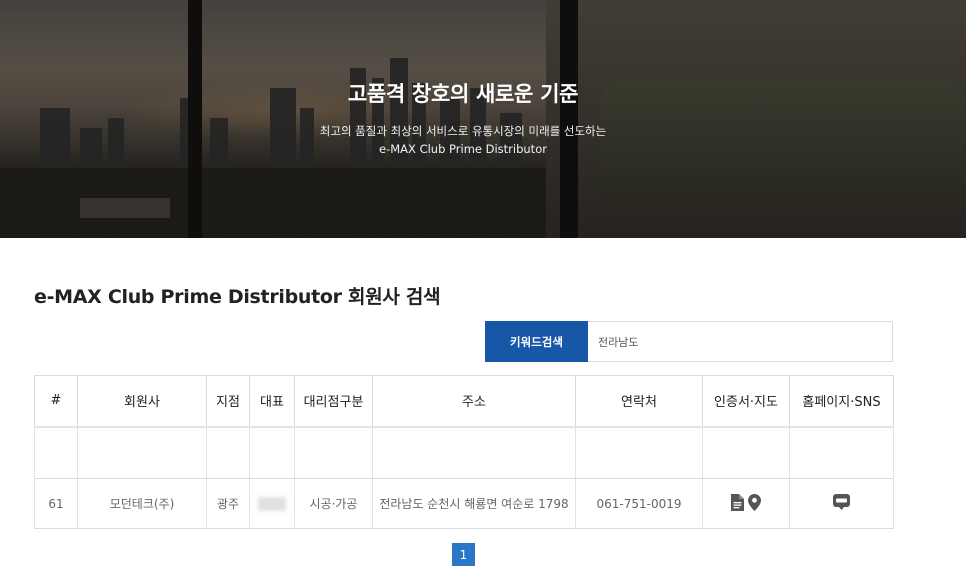  What do you see at coordinates (746, 401) in the screenshot?
I see `header-cert-map: 인증서·지도` at bounding box center [746, 401].